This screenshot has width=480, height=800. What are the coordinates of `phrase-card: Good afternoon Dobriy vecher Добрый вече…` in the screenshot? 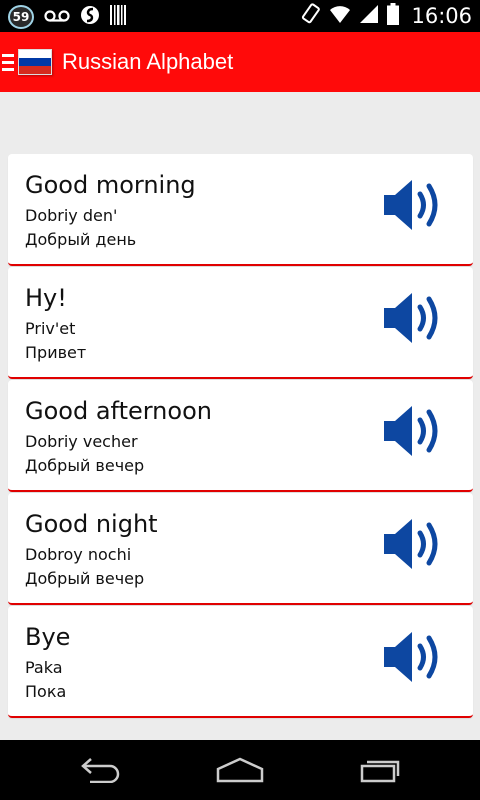 It's located at (240, 436).